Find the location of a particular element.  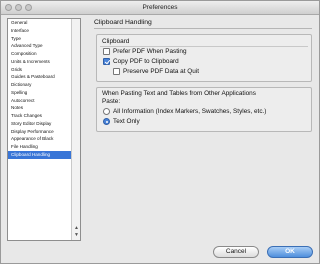

sidebar-item: Story Editor Display is located at coordinates (39, 124).